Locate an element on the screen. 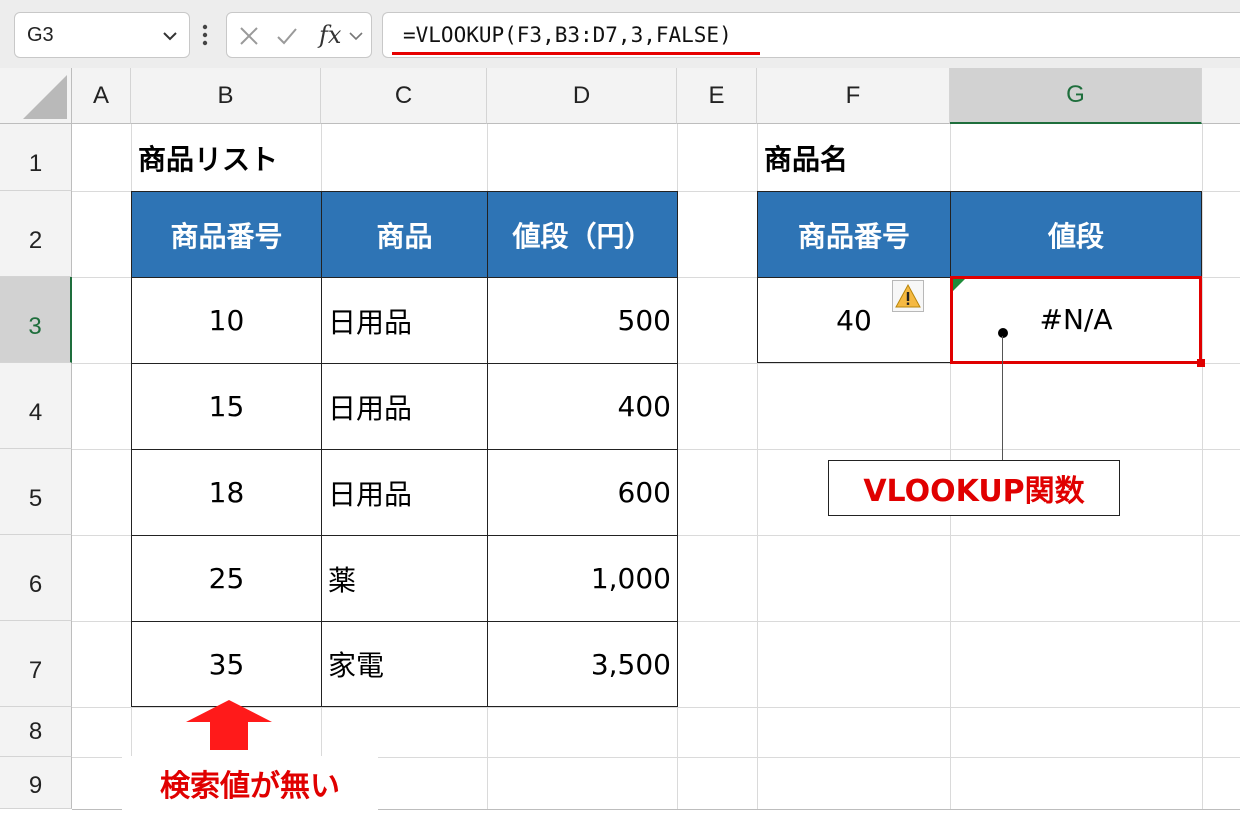 This screenshot has width=1240, height=830. fill-handle is located at coordinates (1201, 363).